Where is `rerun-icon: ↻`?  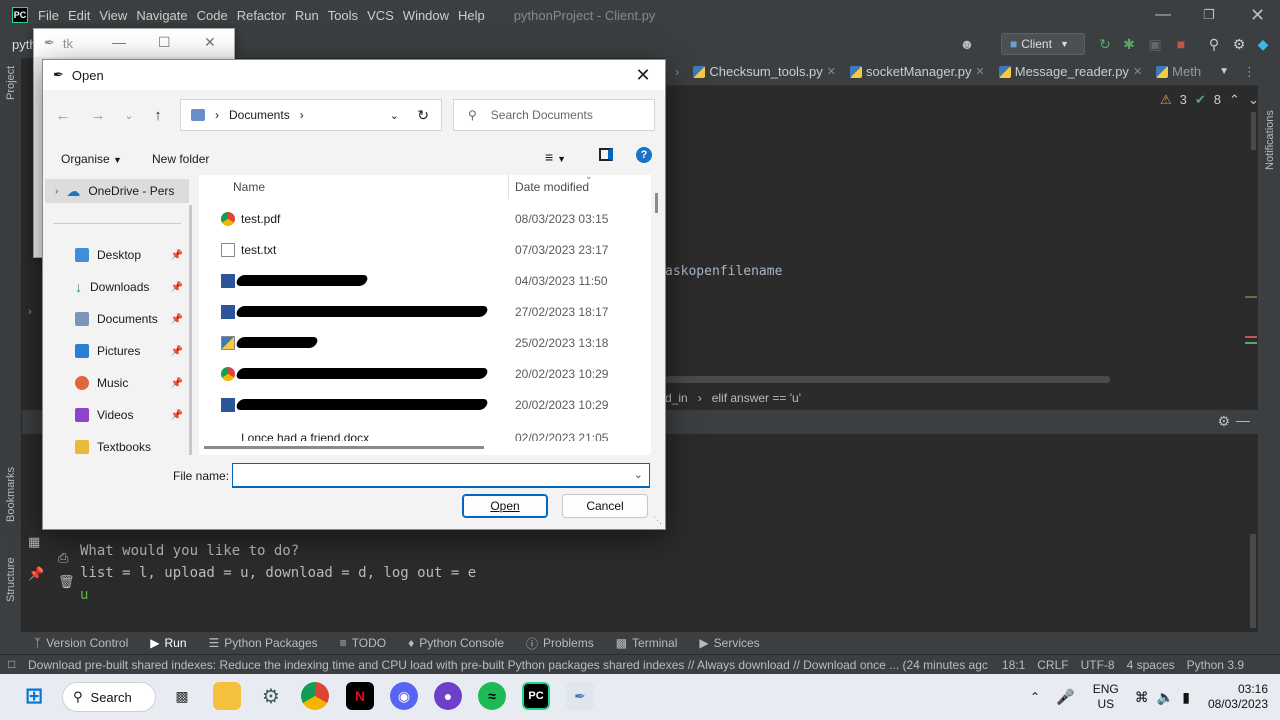 rerun-icon: ↻ is located at coordinates (1105, 44).